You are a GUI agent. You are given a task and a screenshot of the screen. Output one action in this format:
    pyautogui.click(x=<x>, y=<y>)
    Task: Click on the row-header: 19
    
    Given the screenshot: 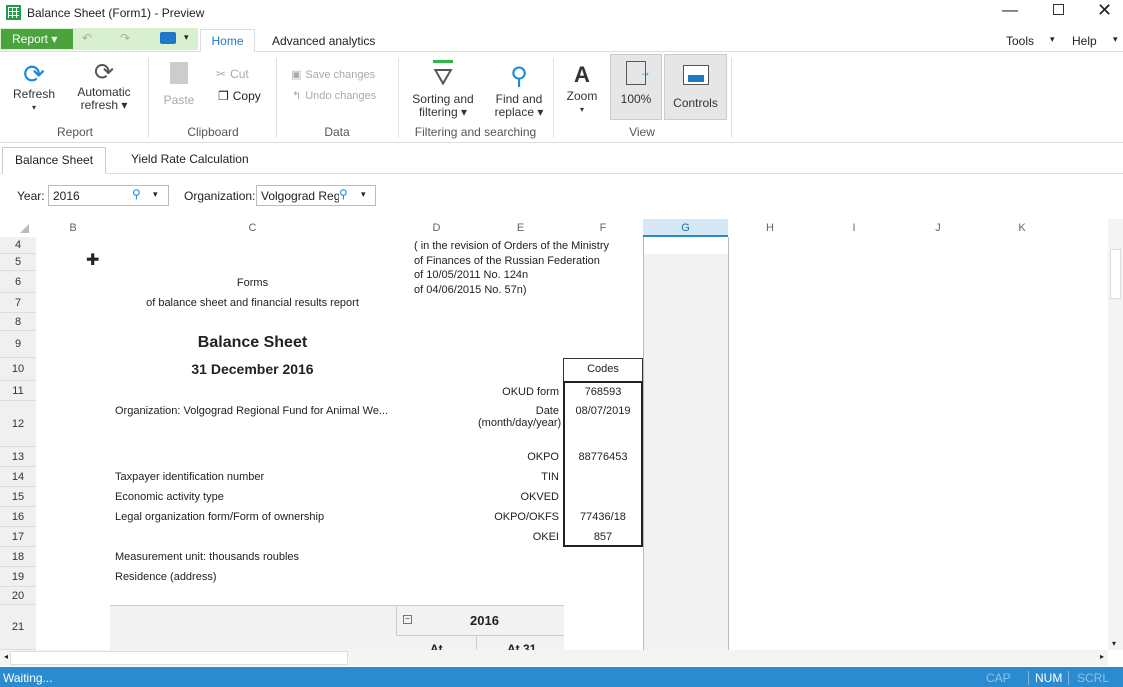 What is the action you would take?
    pyautogui.click(x=18, y=577)
    